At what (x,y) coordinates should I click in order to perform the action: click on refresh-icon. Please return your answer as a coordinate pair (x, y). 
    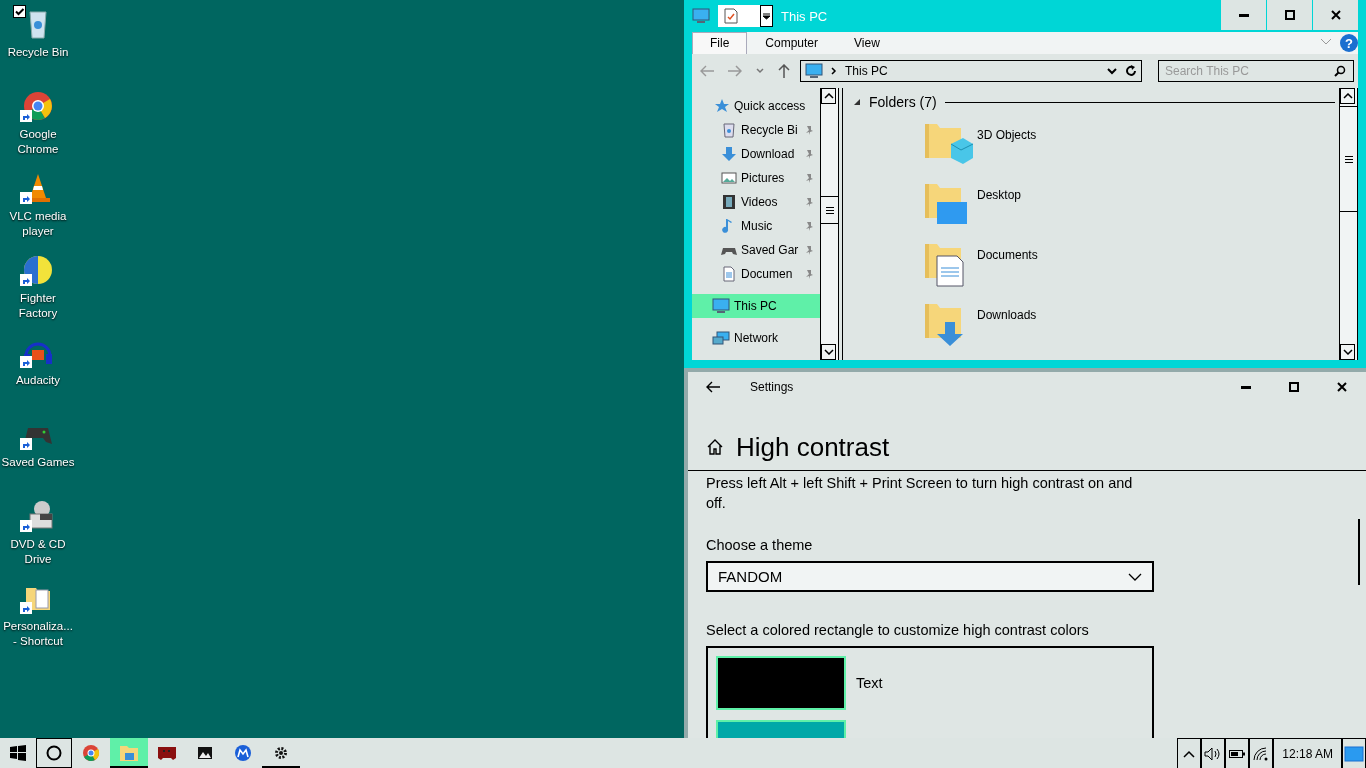
    Looking at the image, I should click on (1131, 71).